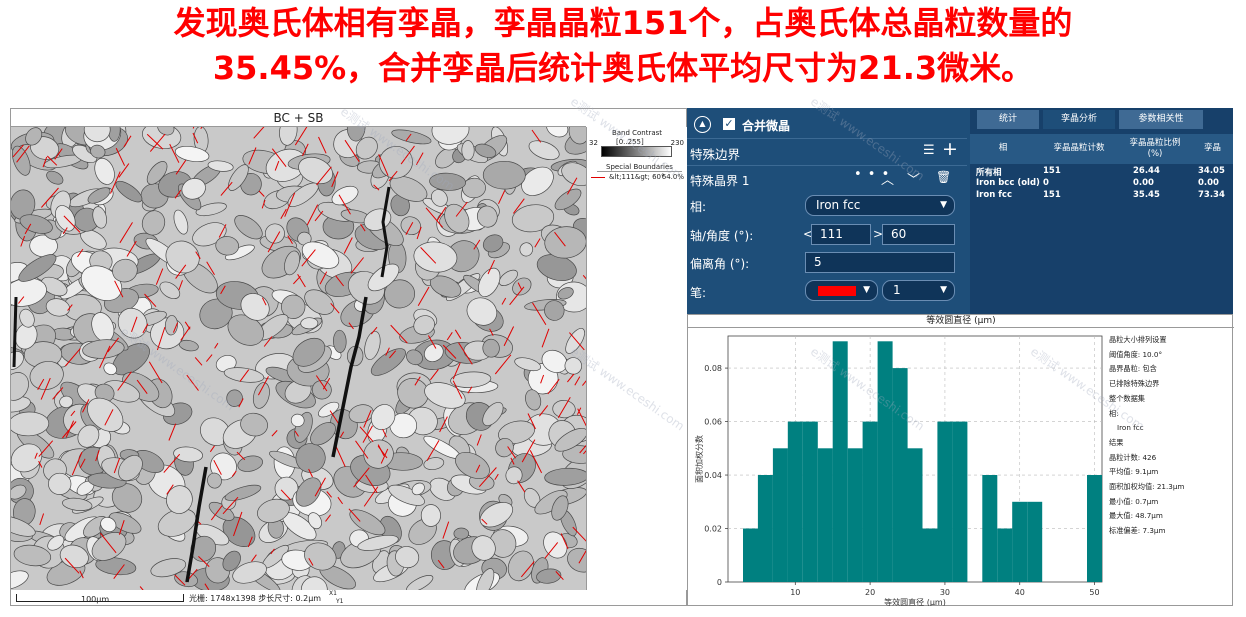 The image size is (1246, 617). What do you see at coordinates (1008, 183) in the screenshot?
I see `table-cell: Iron bcc (old)` at bounding box center [1008, 183].